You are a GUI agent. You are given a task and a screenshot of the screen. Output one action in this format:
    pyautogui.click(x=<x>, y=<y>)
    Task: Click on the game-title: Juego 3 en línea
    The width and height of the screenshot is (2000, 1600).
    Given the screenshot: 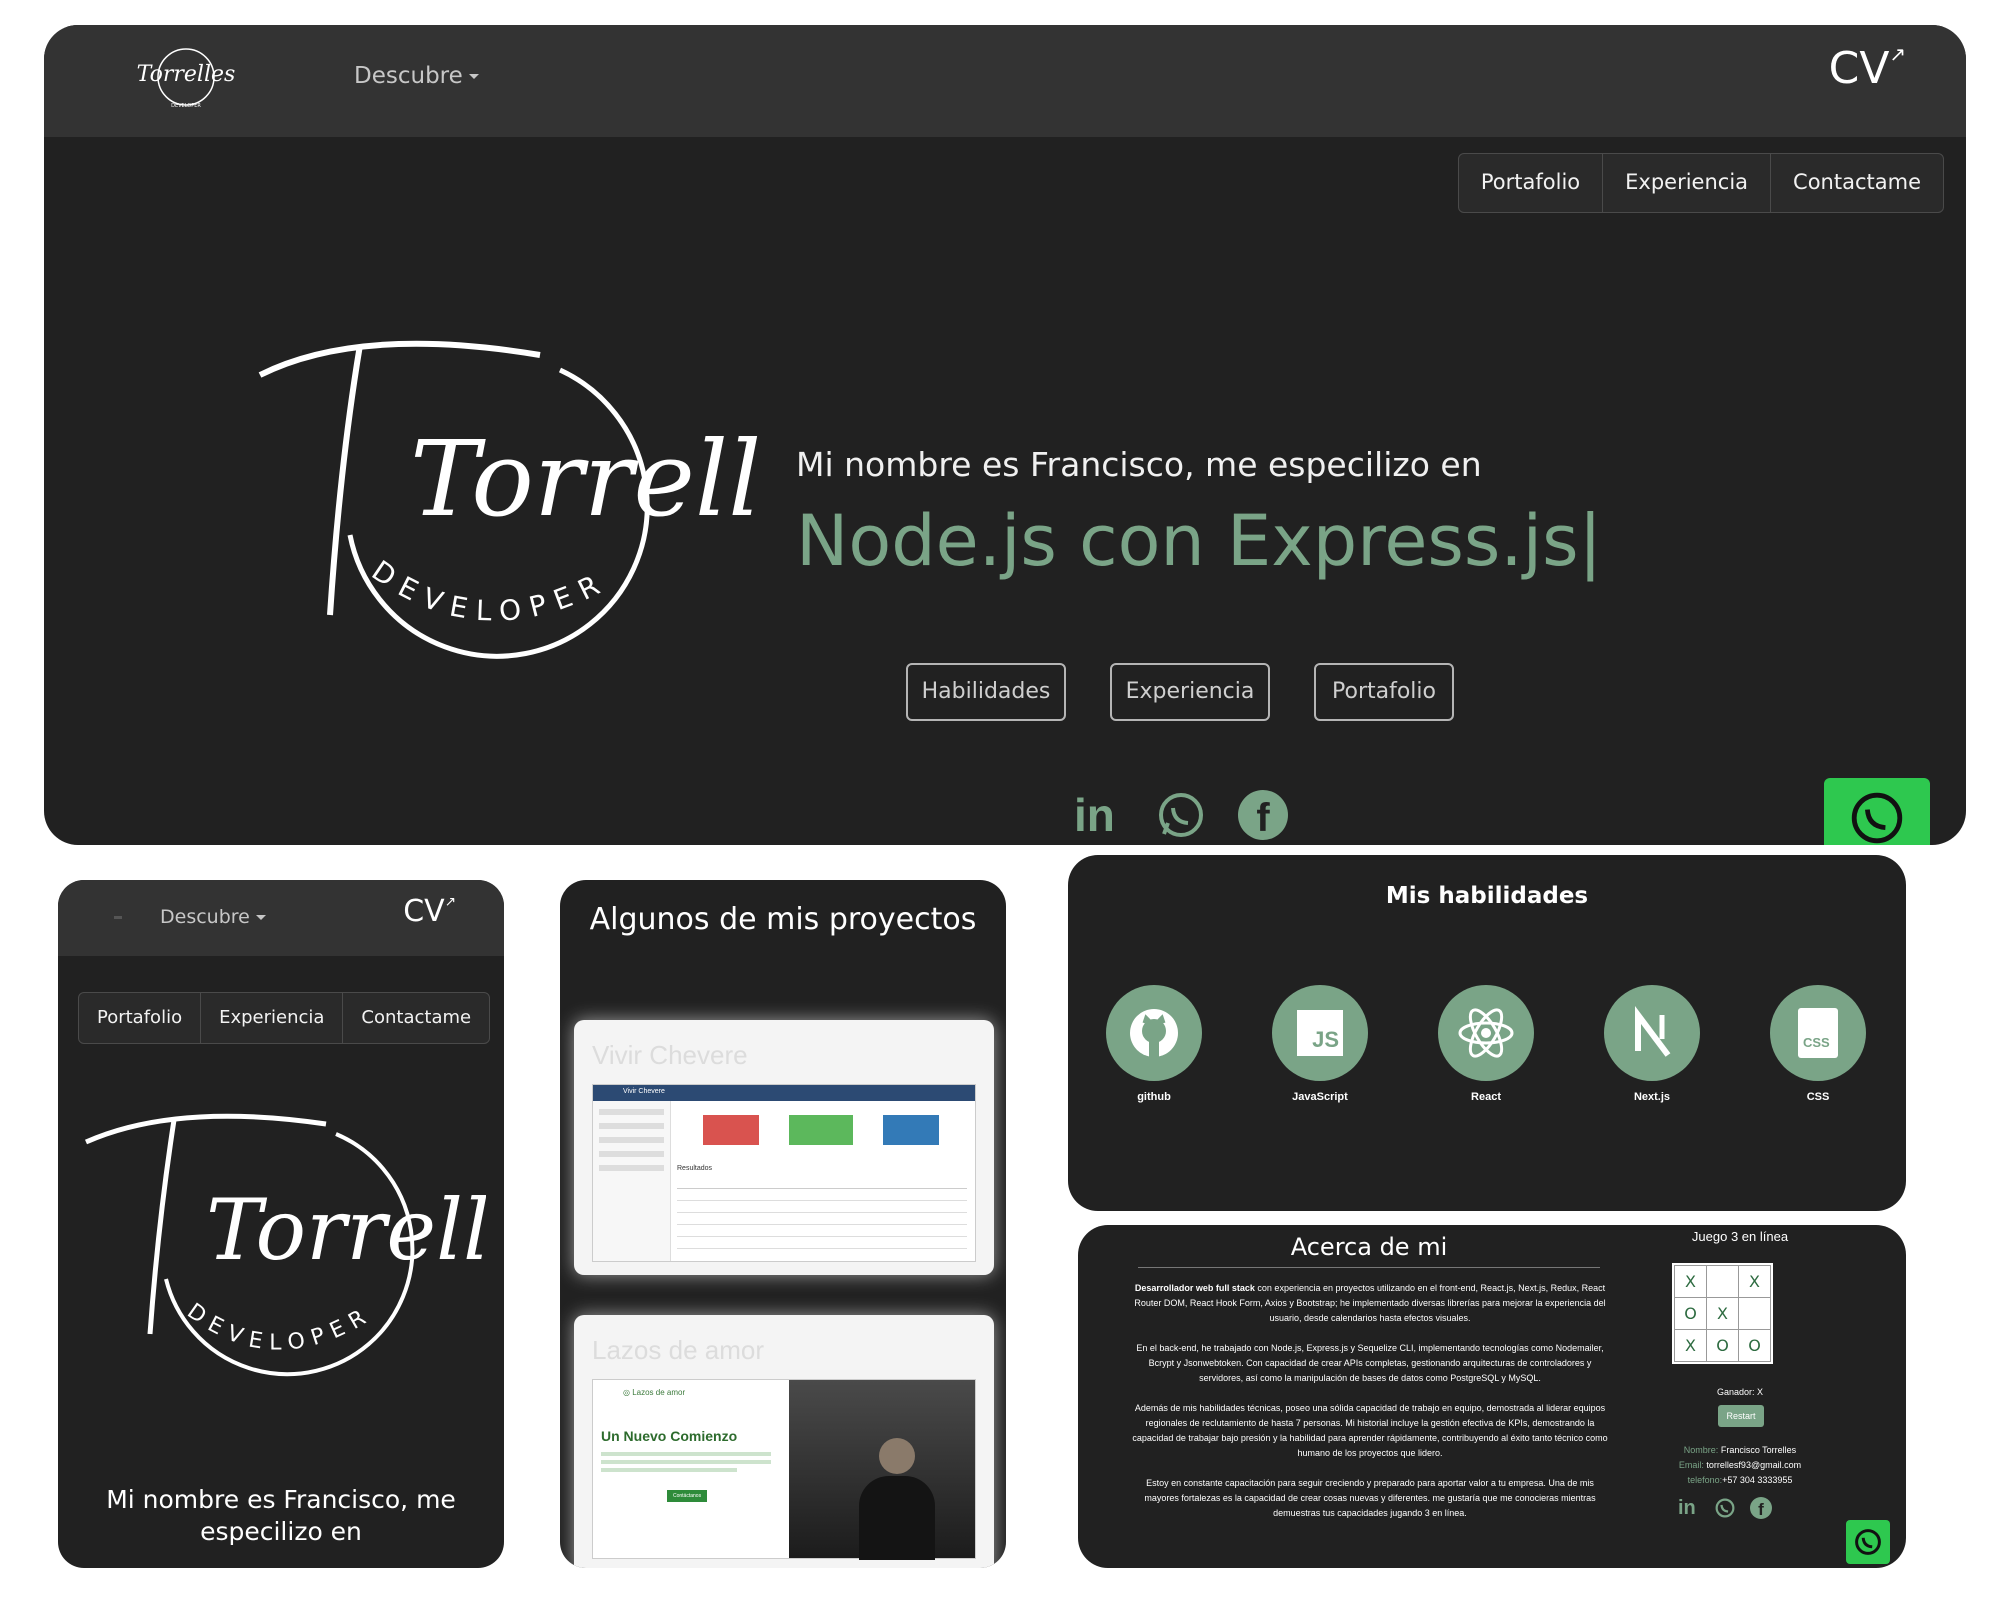 What is the action you would take?
    pyautogui.click(x=1740, y=1236)
    